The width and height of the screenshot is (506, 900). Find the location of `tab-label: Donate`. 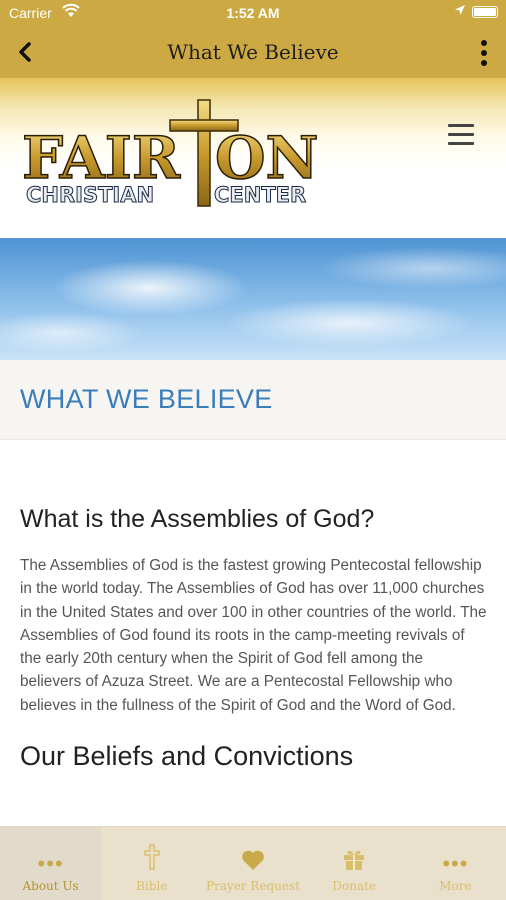

tab-label: Donate is located at coordinates (354, 886).